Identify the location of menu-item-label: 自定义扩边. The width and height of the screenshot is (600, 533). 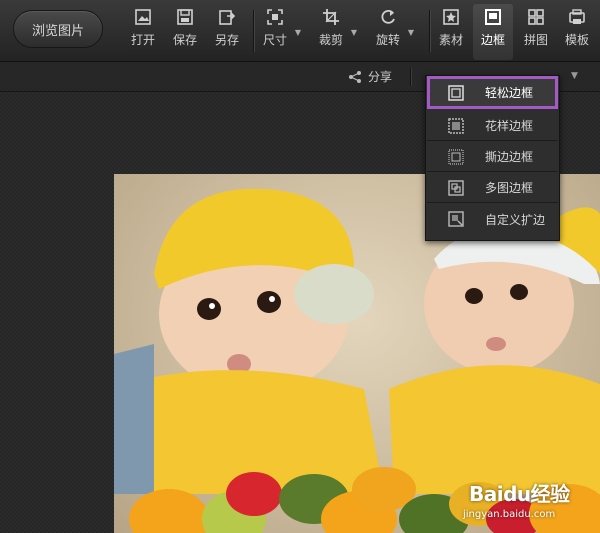
(515, 219).